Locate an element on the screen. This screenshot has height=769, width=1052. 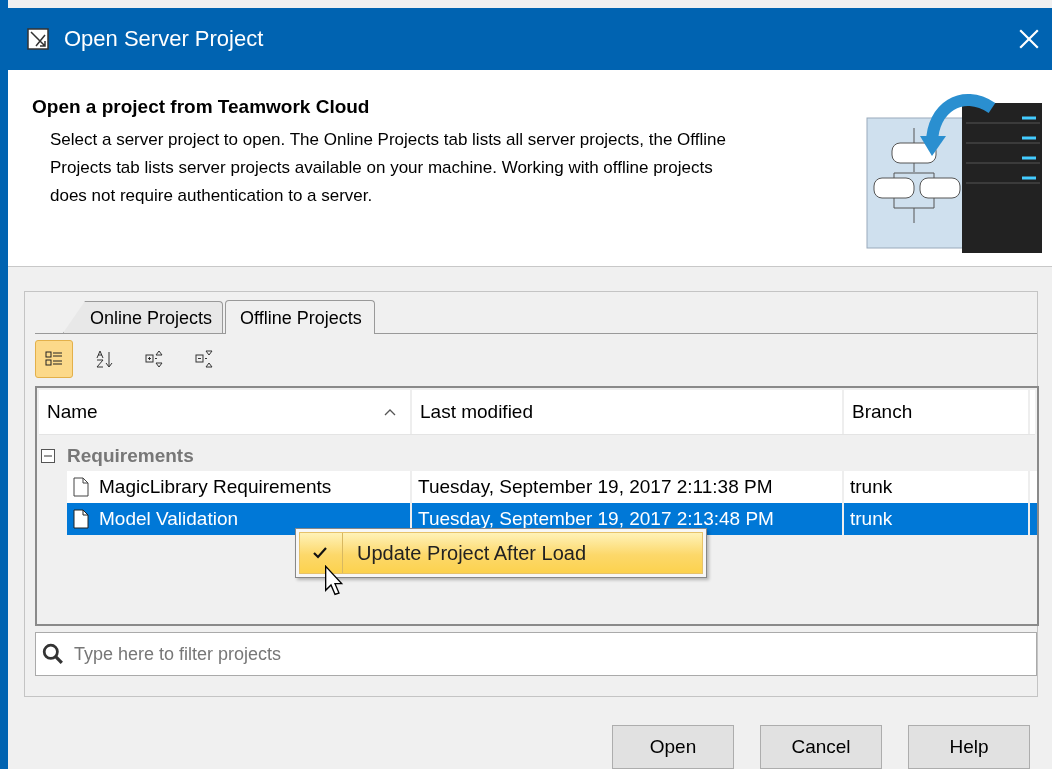
column-header: Branch is located at coordinates (937, 412).